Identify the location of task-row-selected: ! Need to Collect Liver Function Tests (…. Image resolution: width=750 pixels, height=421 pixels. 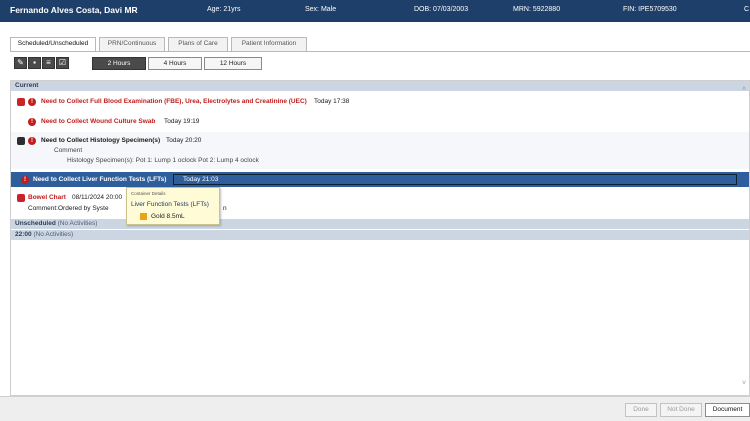
(380, 179).